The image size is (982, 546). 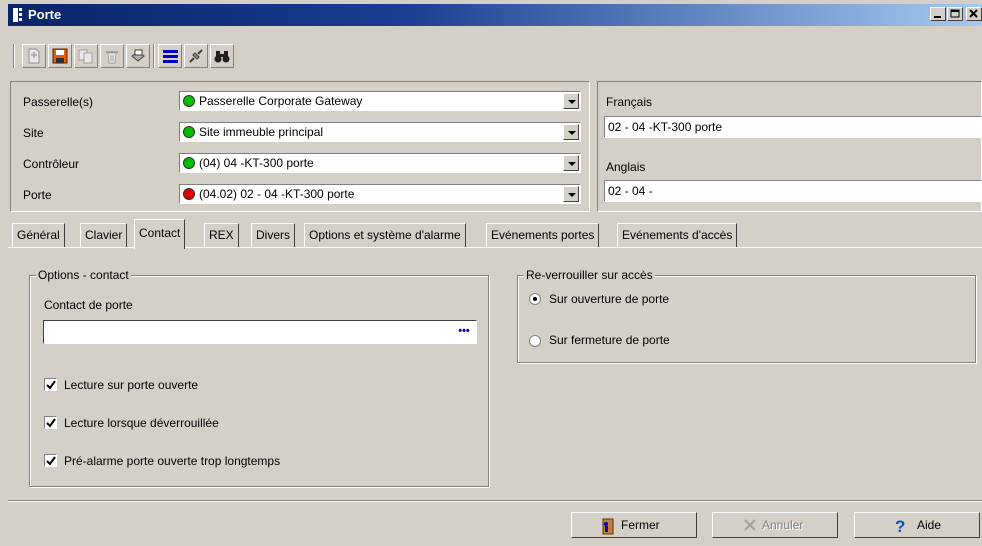 I want to click on print-button, so click(x=138, y=56).